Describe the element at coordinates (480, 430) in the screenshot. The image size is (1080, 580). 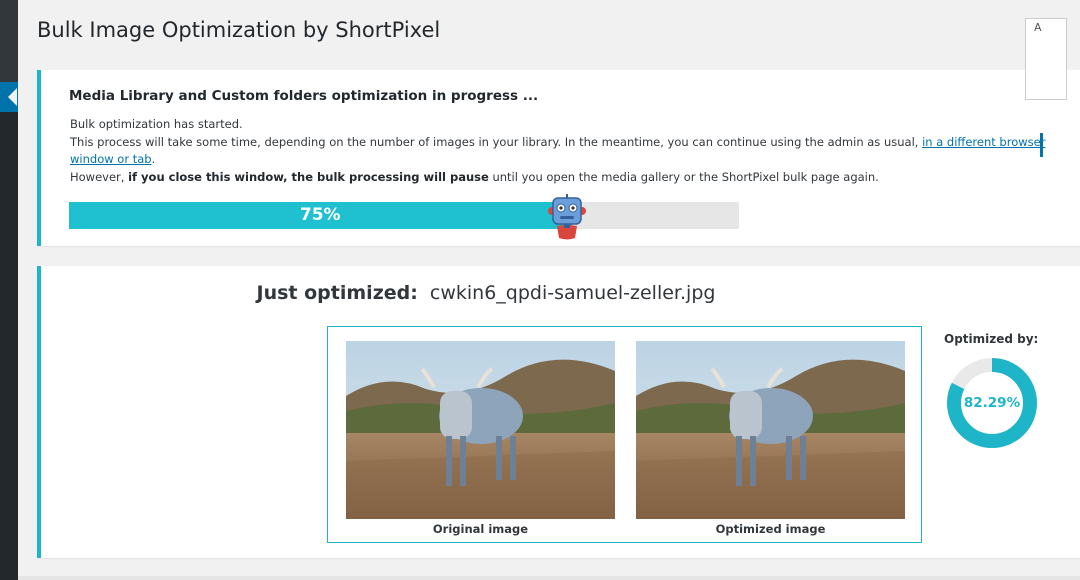
I see `original-image` at that location.